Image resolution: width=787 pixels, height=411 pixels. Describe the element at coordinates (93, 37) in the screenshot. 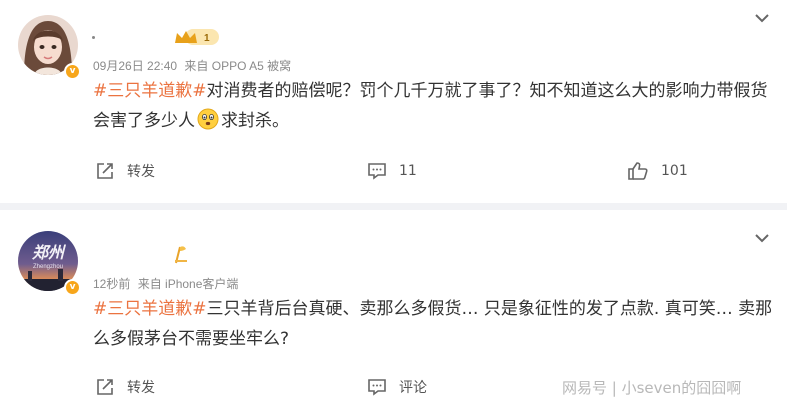

I see `username` at that location.